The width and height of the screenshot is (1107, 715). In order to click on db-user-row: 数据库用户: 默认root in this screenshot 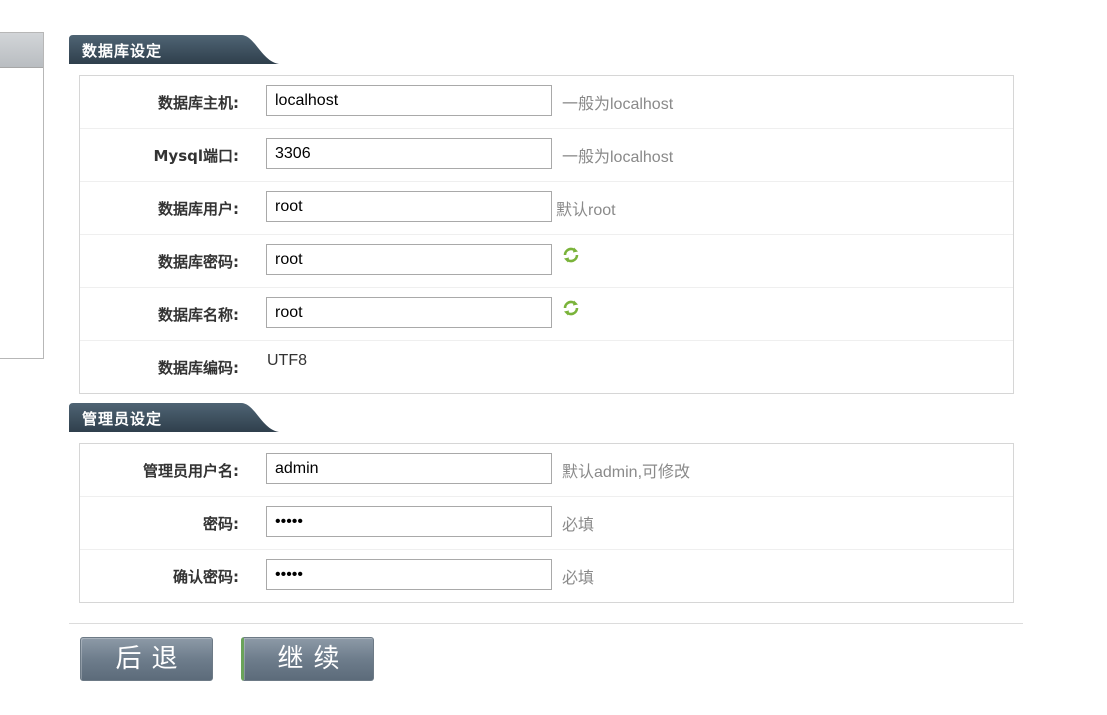, I will do `click(546, 208)`.